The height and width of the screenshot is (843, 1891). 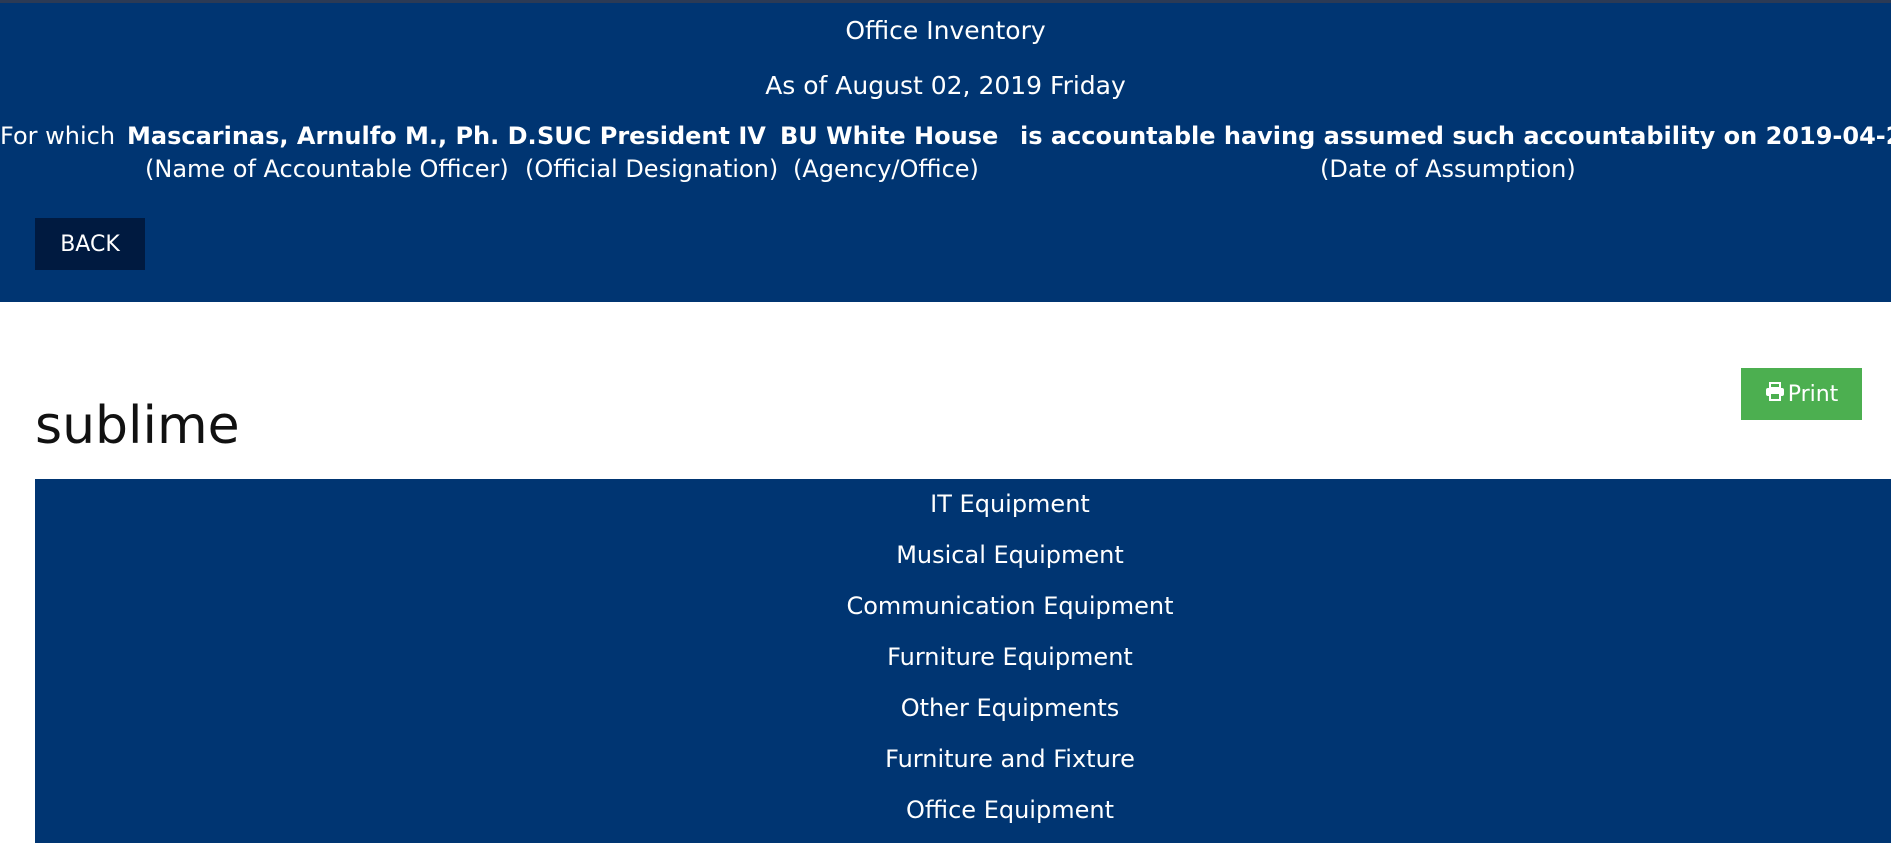 What do you see at coordinates (963, 759) in the screenshot?
I see `category-item-furniture-and-fixture: Furniture and Fixture` at bounding box center [963, 759].